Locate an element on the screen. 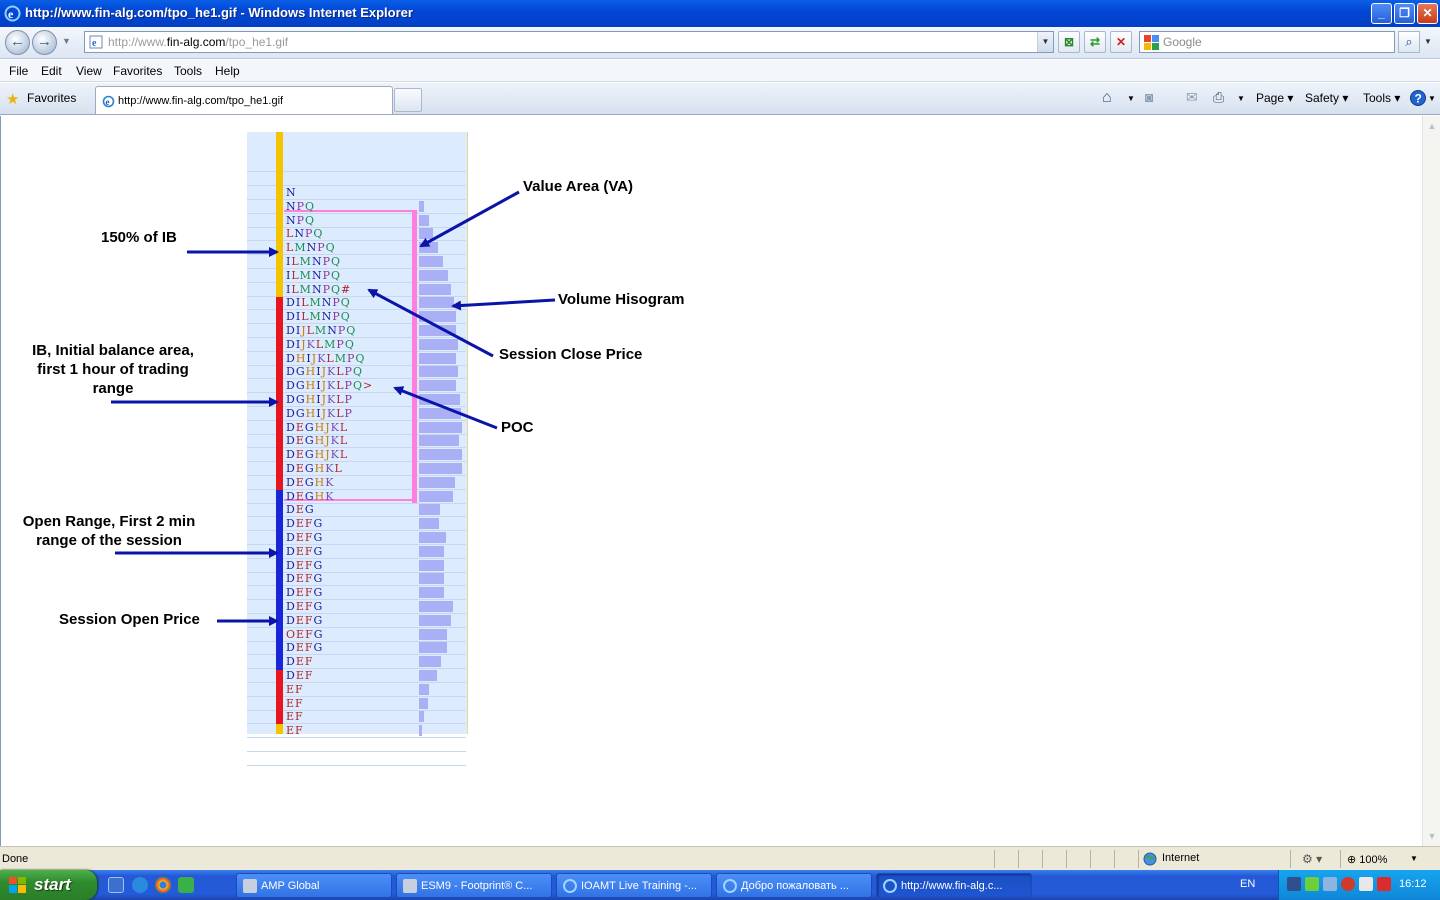 This screenshot has width=1440, height=900. address-dropdown-icon: ▼ is located at coordinates (1045, 42).